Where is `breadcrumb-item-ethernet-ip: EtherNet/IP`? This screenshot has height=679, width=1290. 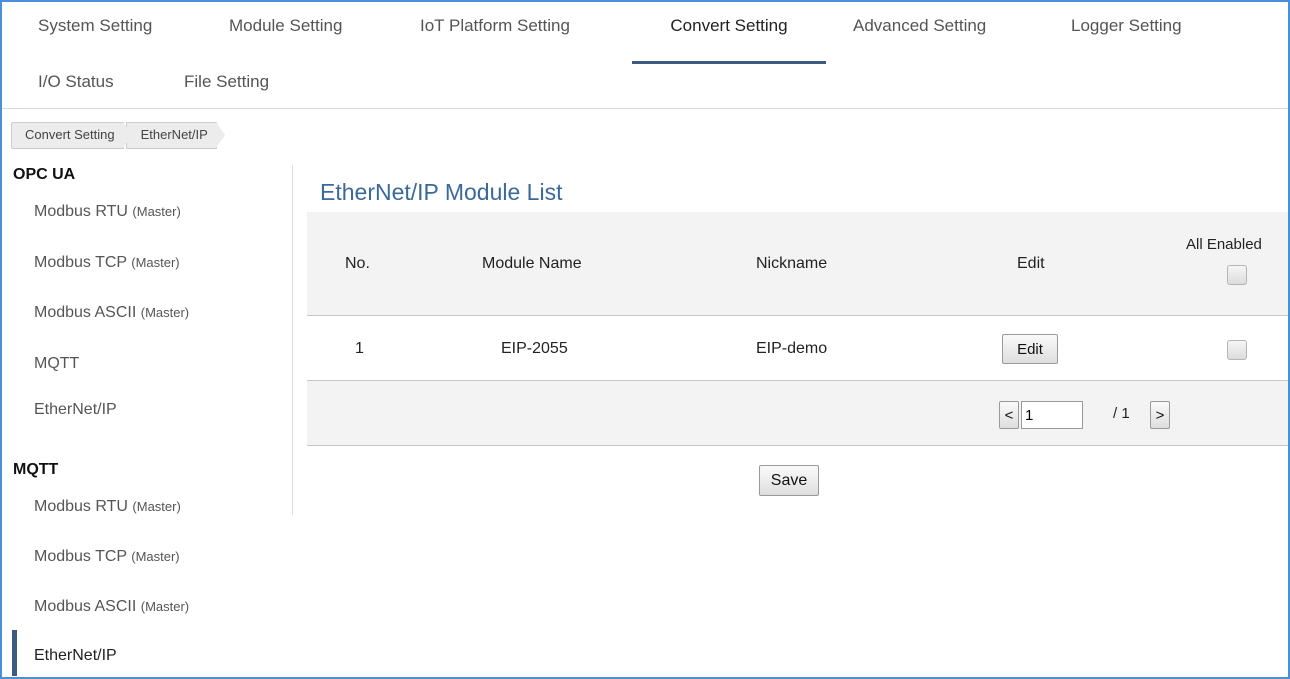 breadcrumb-item-ethernet-ip: EtherNet/IP is located at coordinates (175, 135).